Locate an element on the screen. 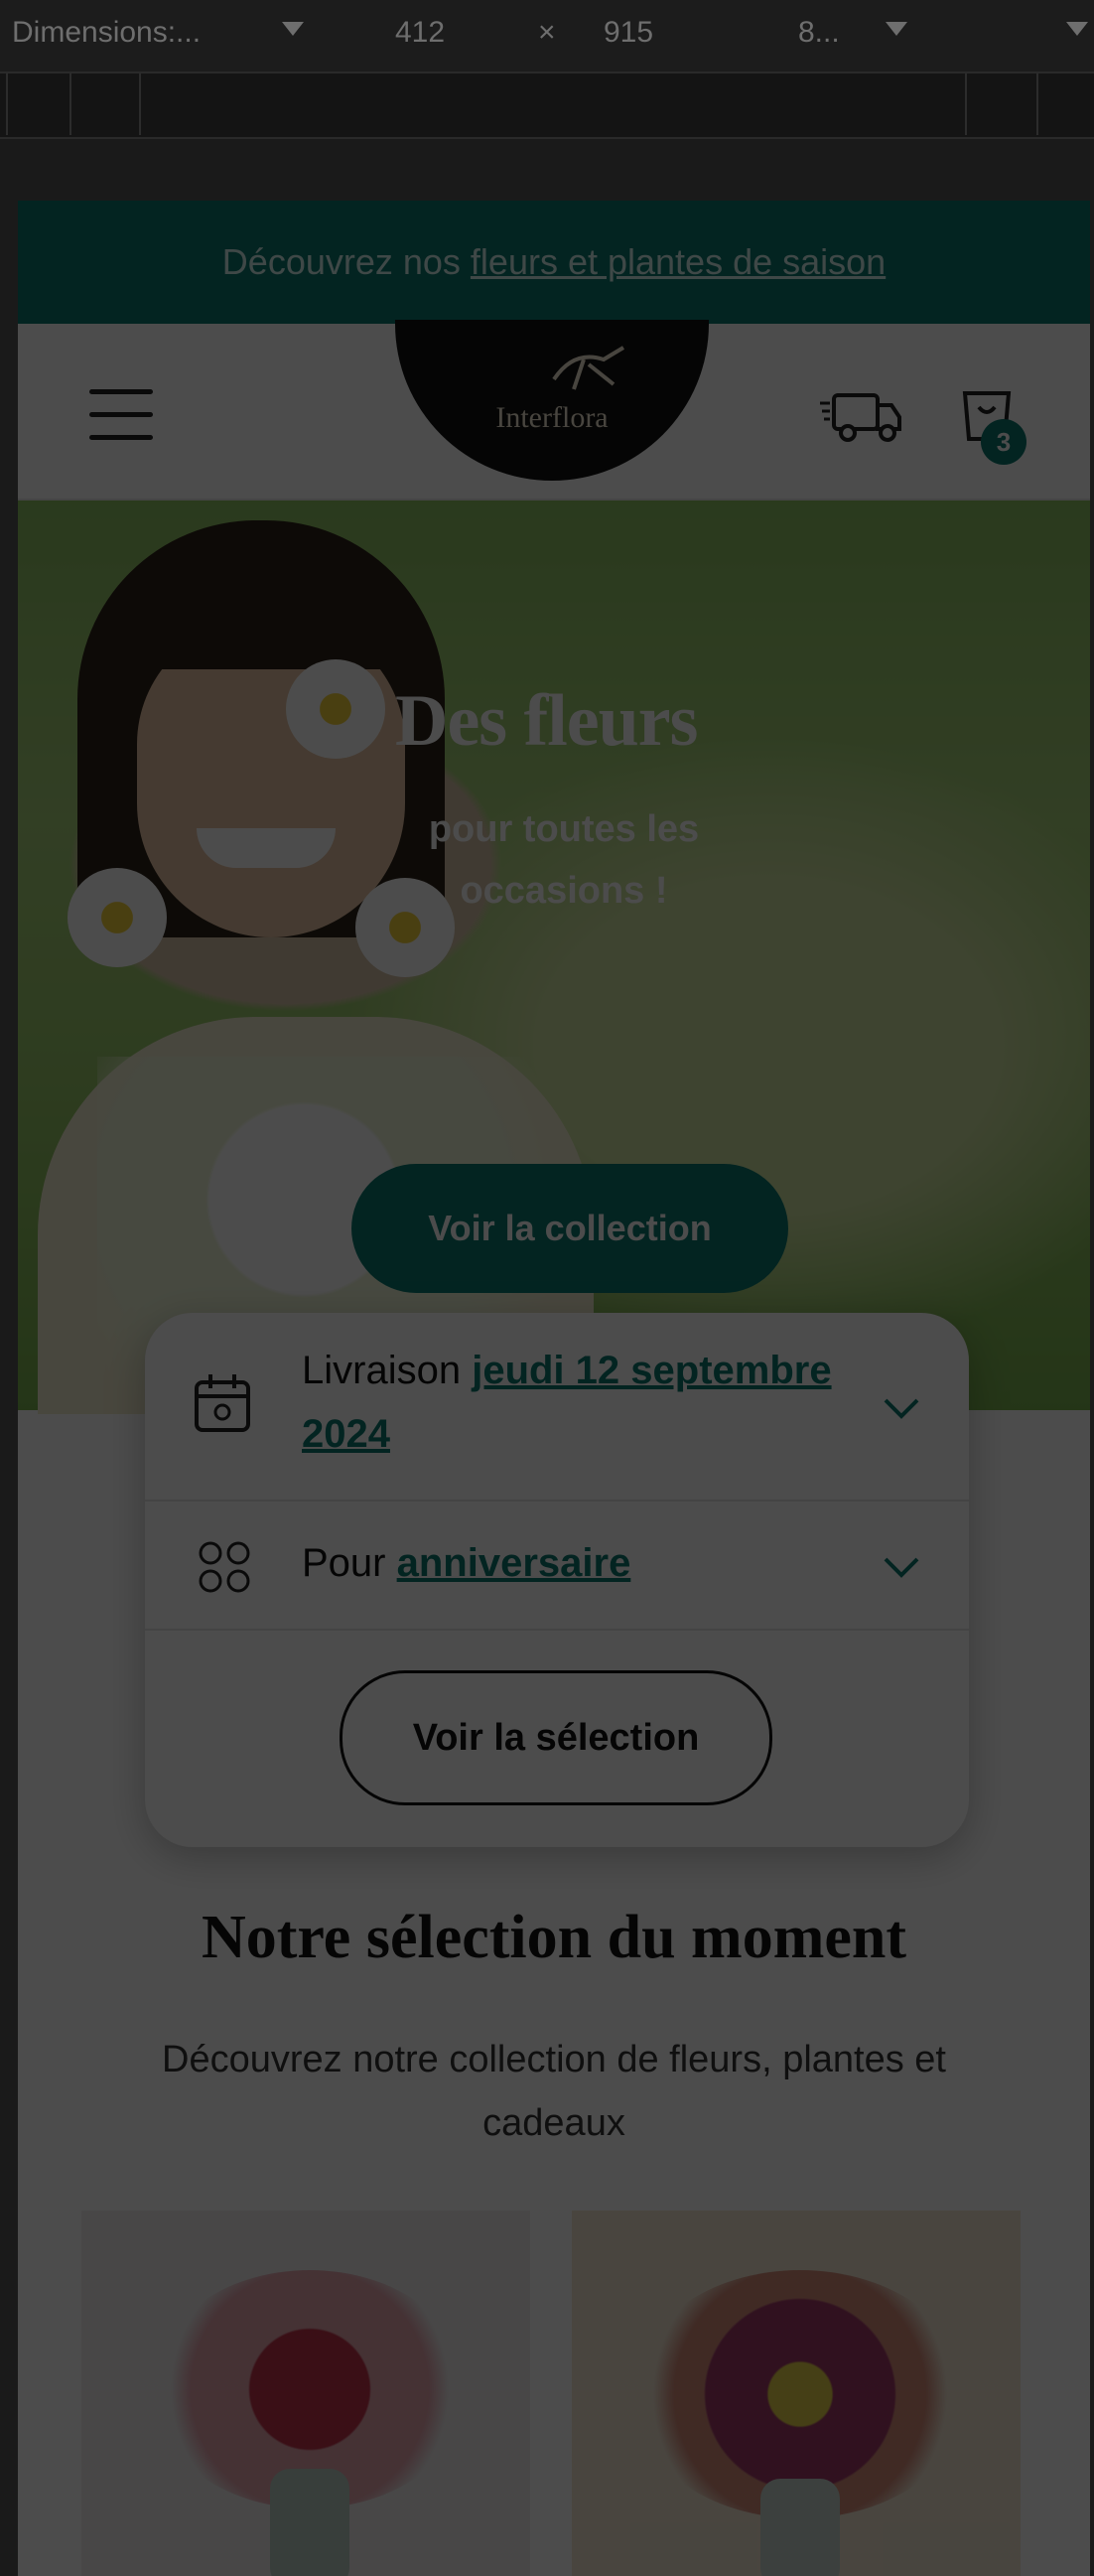 The image size is (1094, 2576). viewport-width-field: 412 is located at coordinates (420, 33).